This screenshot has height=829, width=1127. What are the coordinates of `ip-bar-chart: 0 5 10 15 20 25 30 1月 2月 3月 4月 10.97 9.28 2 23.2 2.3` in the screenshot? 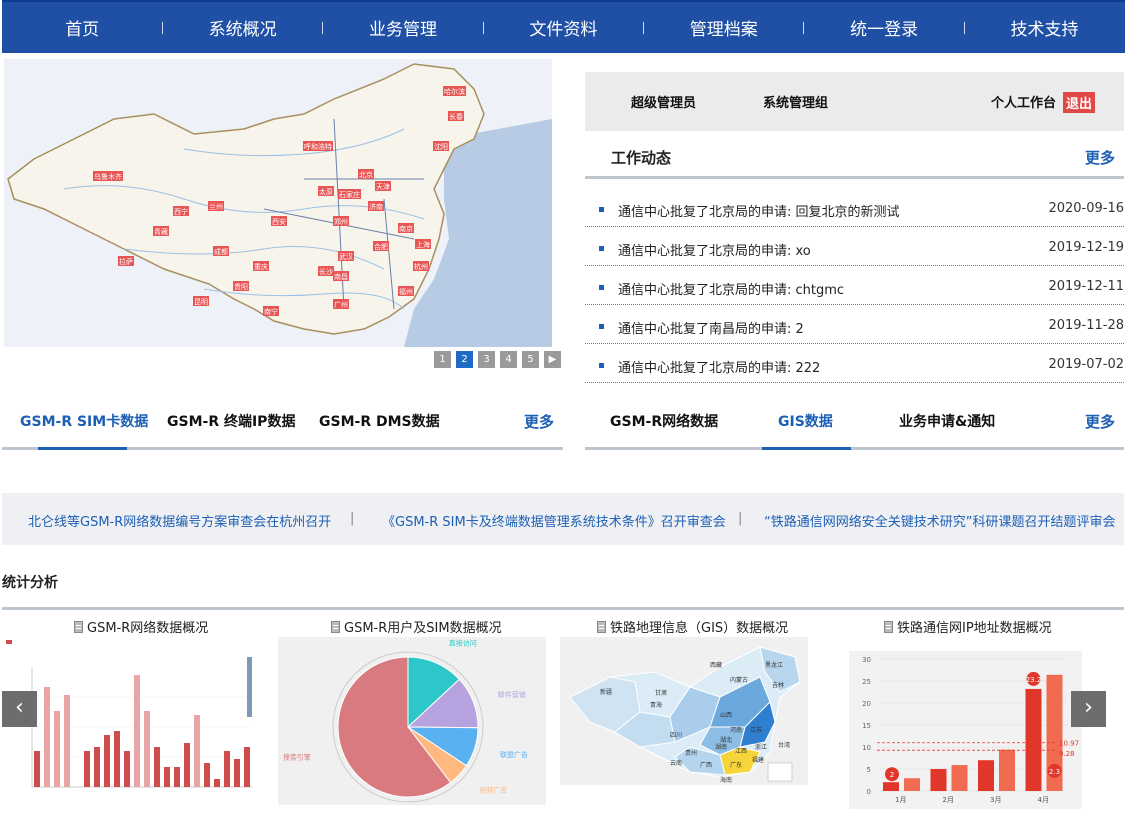 It's located at (965, 730).